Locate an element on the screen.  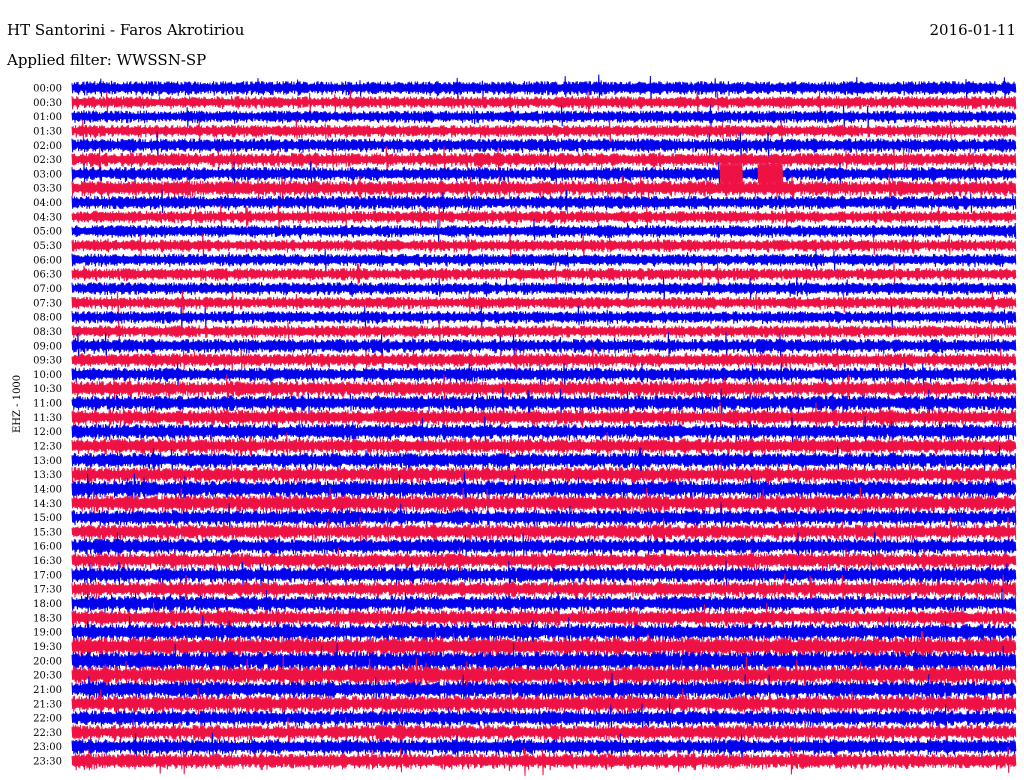
row-time-label: 22:30 is located at coordinates (47, 733).